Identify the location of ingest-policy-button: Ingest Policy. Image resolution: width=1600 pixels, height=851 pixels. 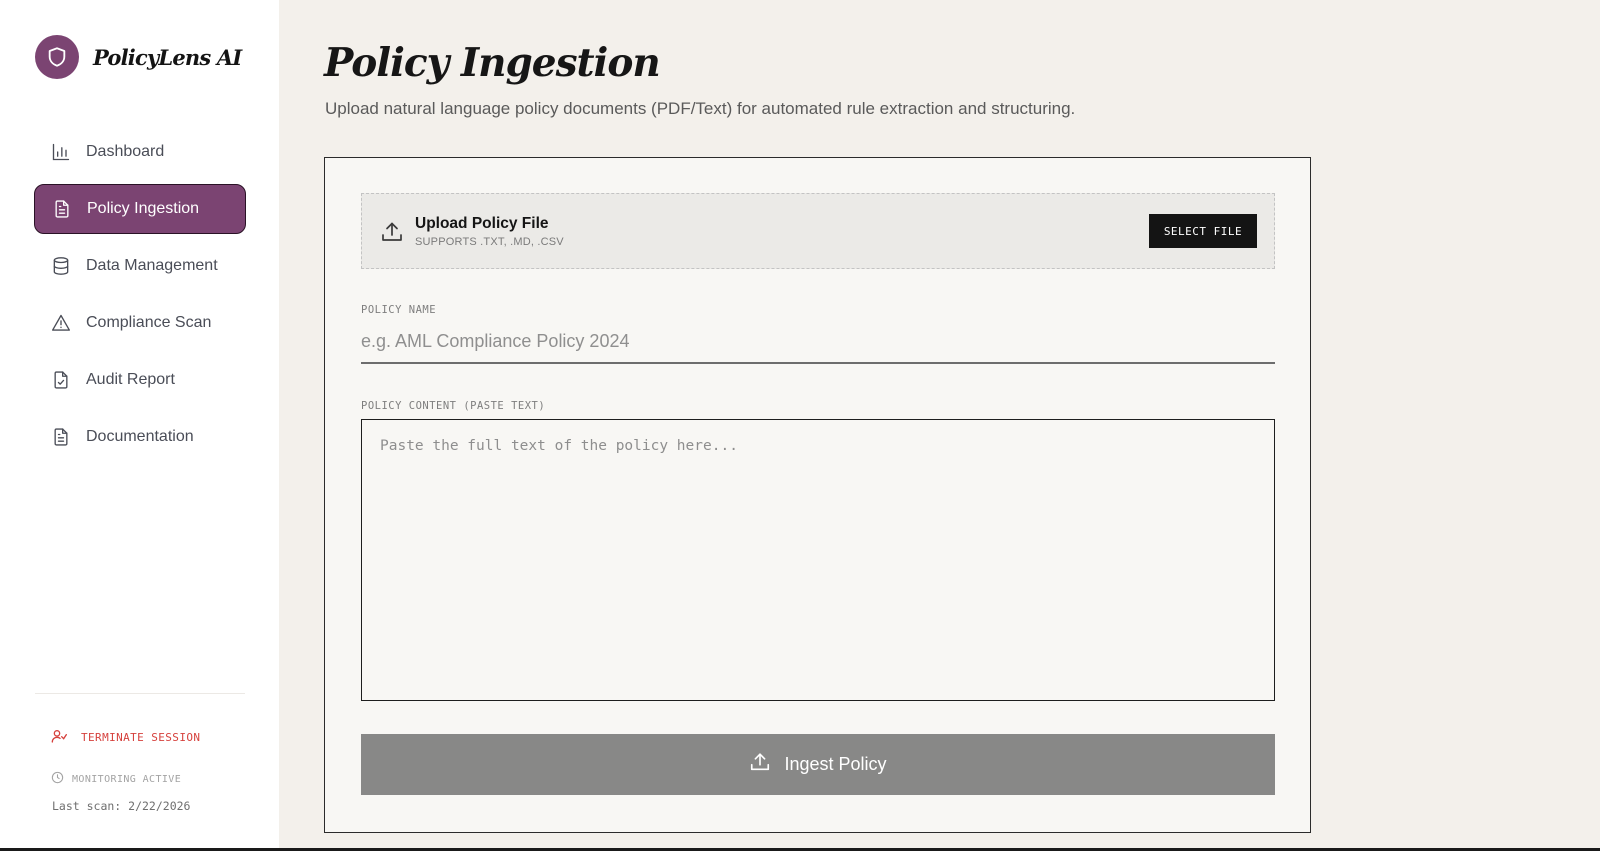
(818, 764).